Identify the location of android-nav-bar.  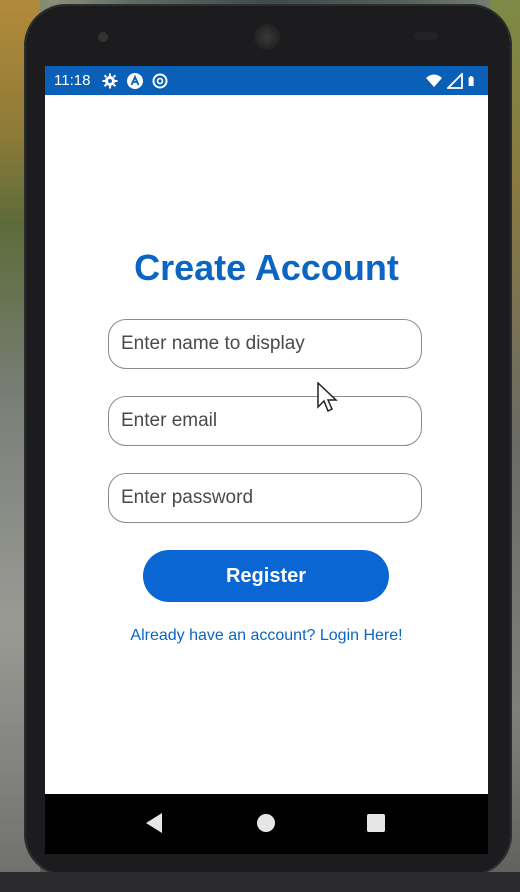
(266, 824).